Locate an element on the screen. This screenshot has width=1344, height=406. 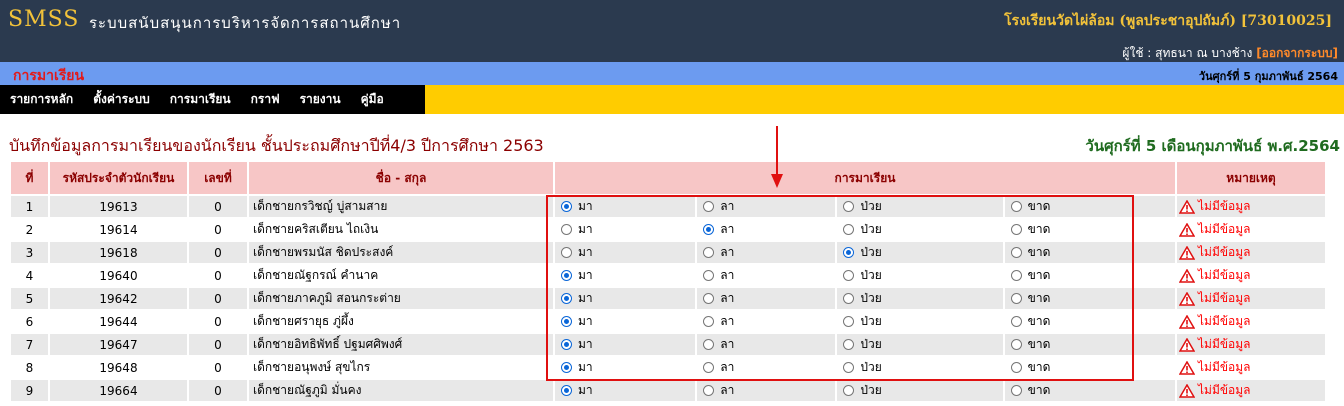
menu-item-4: รายงาน is located at coordinates (320, 99).